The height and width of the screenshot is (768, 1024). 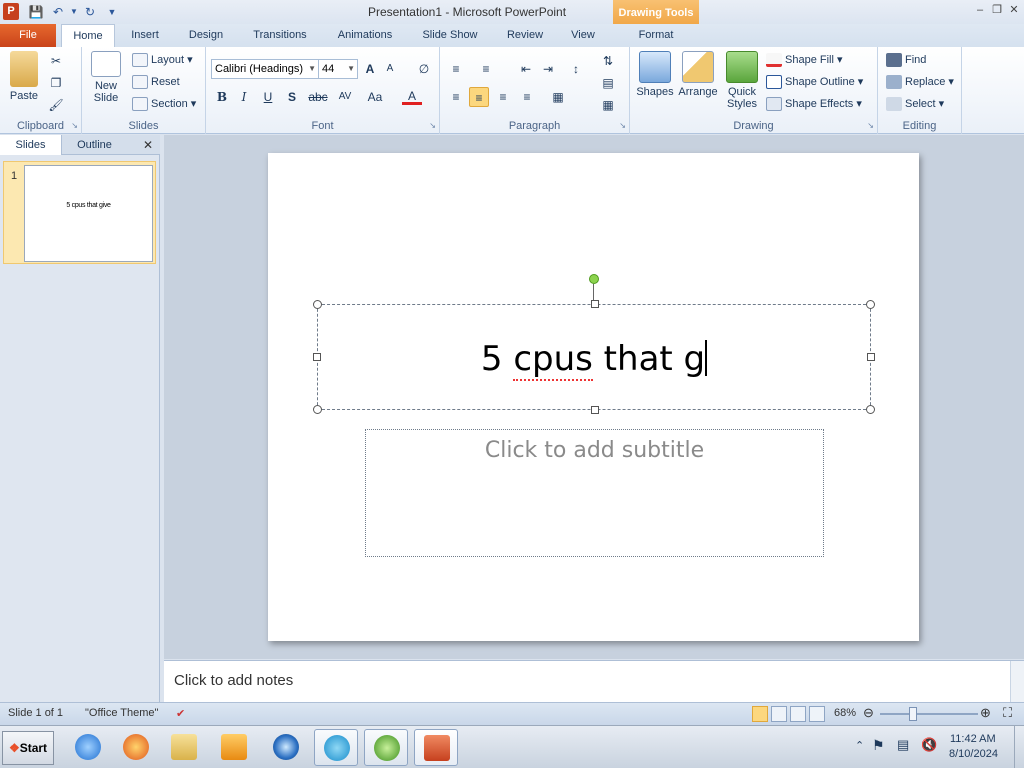 I want to click on font-launcher-icon: ↘, so click(x=432, y=125).